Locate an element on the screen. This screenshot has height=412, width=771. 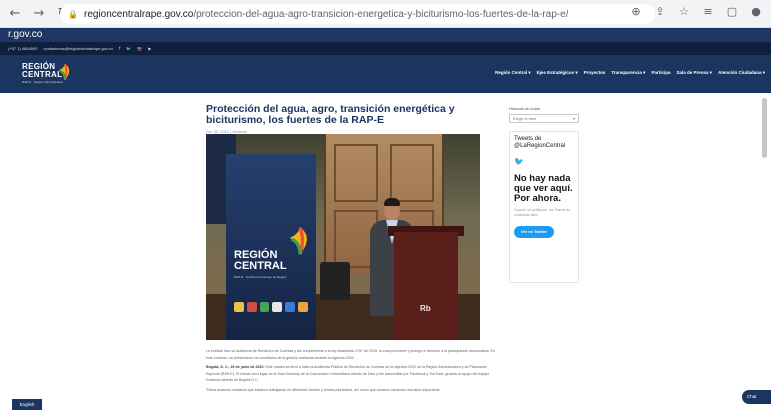
instagram-icon: 📷 is located at coordinates (139, 48).